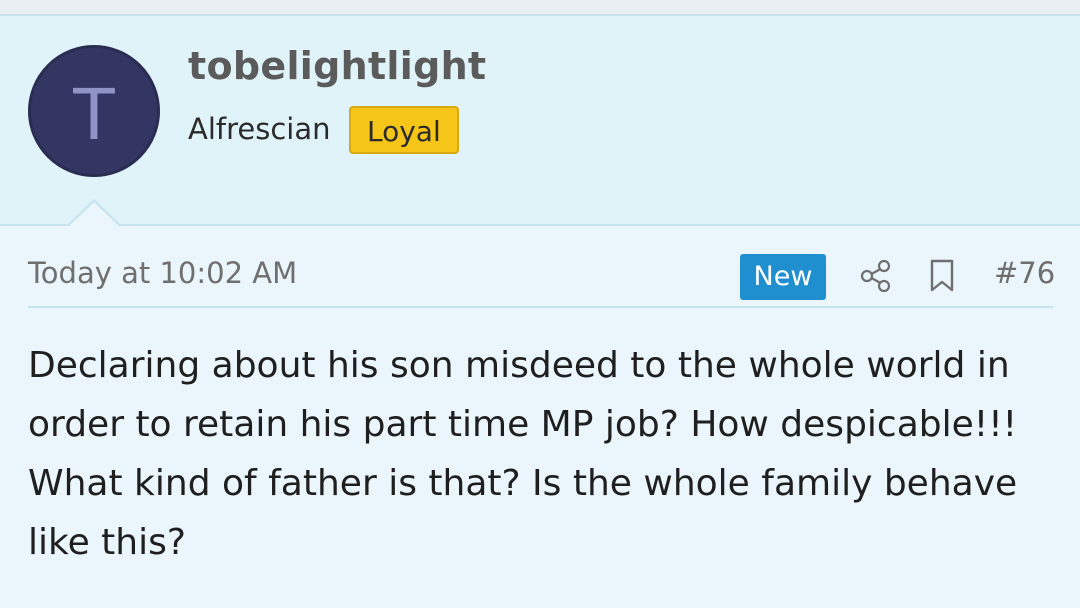  I want to click on header-arrow-fill, so click(94, 214).